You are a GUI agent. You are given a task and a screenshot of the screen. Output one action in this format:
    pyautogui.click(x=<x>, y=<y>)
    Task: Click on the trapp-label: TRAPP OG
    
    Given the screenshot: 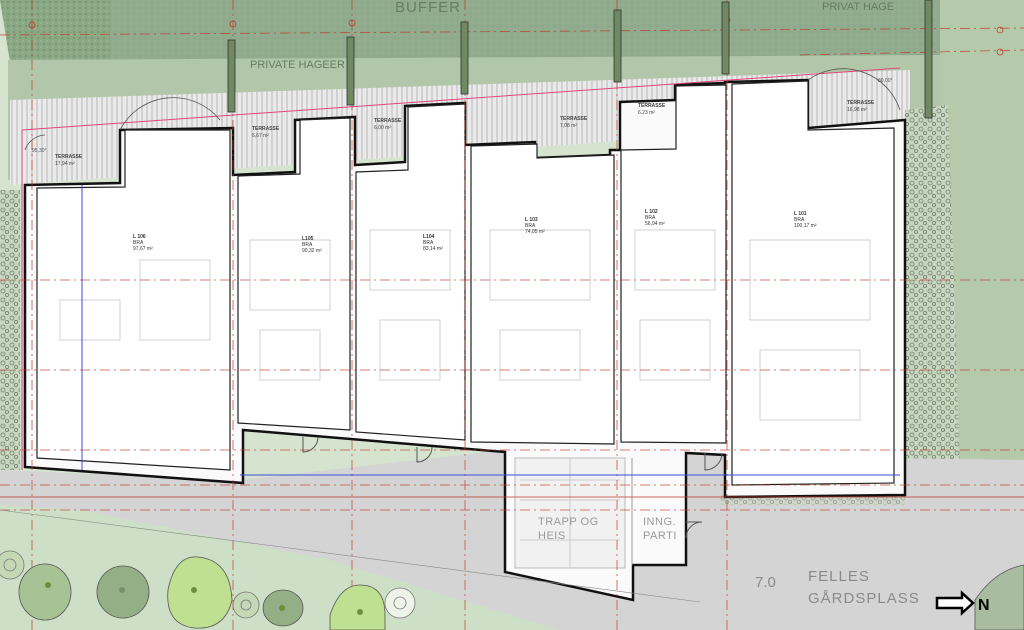 What is the action you would take?
    pyautogui.click(x=568, y=522)
    